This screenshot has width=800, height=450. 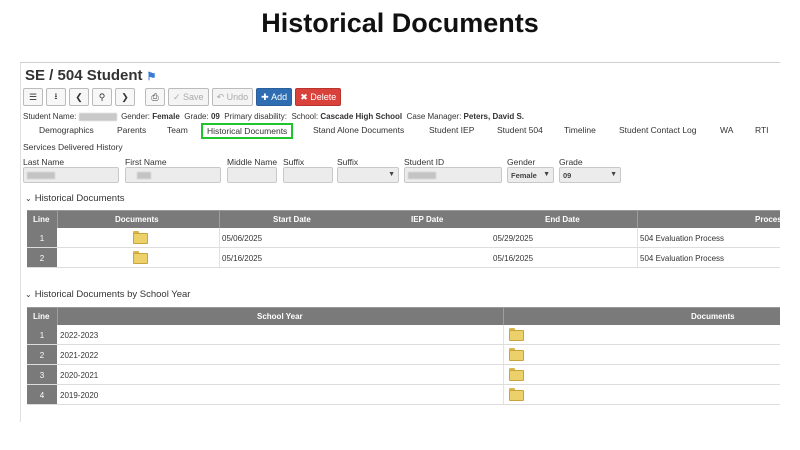 I want to click on first-name-field, so click(x=173, y=175).